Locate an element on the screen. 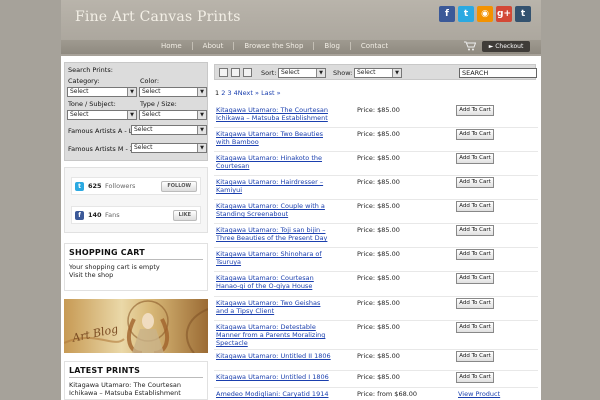 The image size is (600, 400). latest-heading: LATEST PRINTS is located at coordinates (136, 372).